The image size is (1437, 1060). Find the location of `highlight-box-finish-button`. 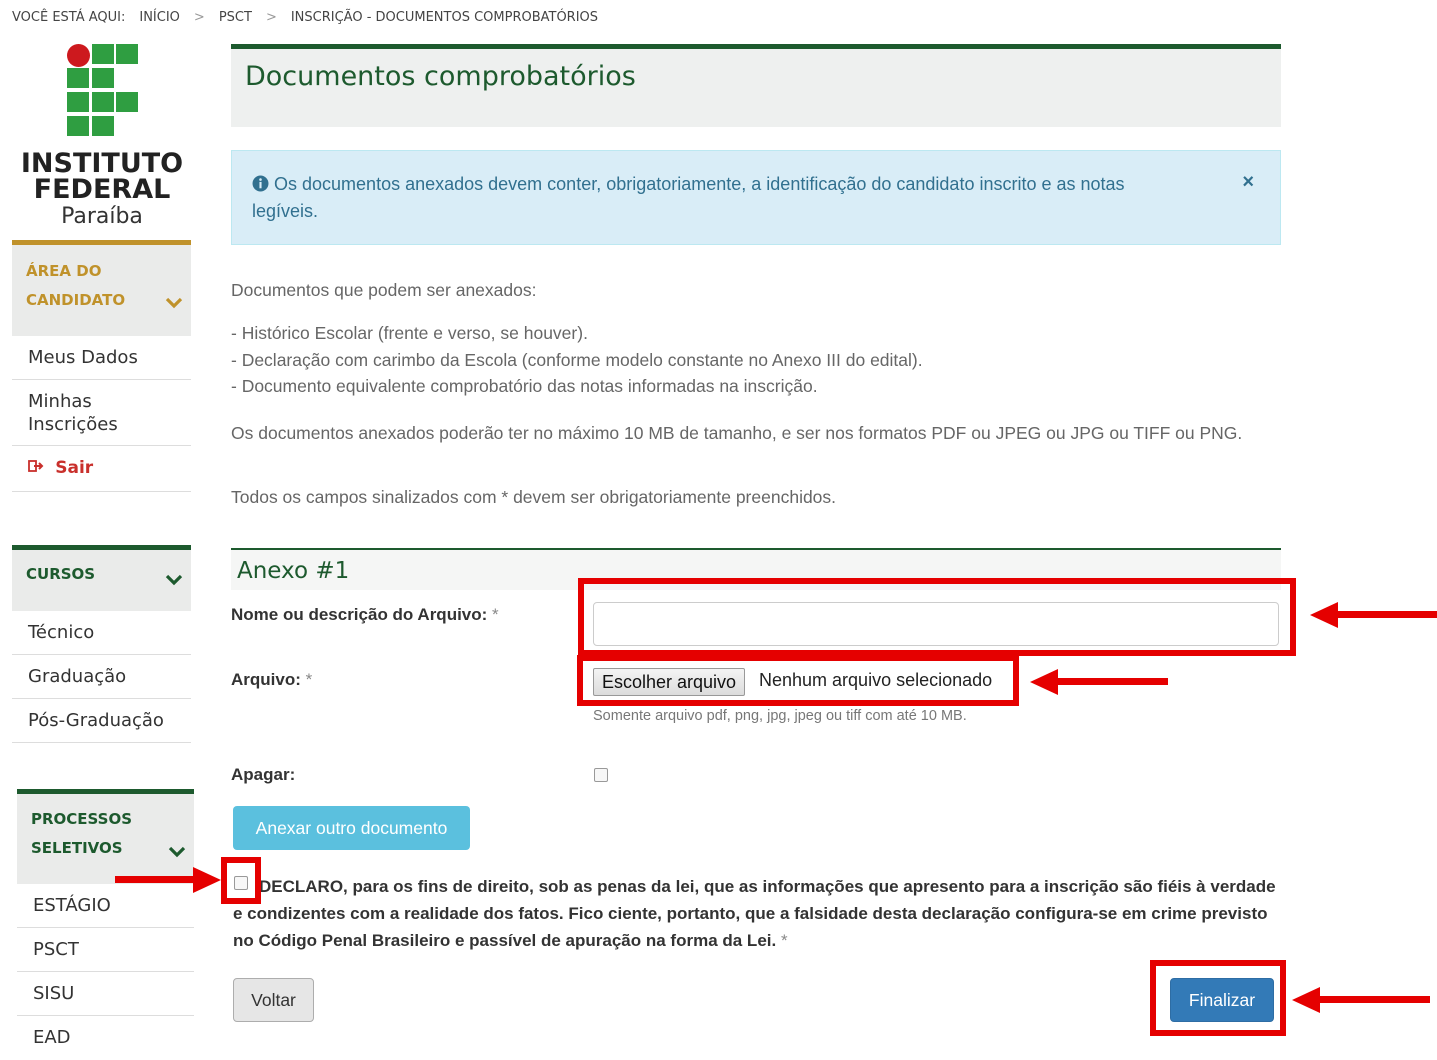

highlight-box-finish-button is located at coordinates (1218, 998).